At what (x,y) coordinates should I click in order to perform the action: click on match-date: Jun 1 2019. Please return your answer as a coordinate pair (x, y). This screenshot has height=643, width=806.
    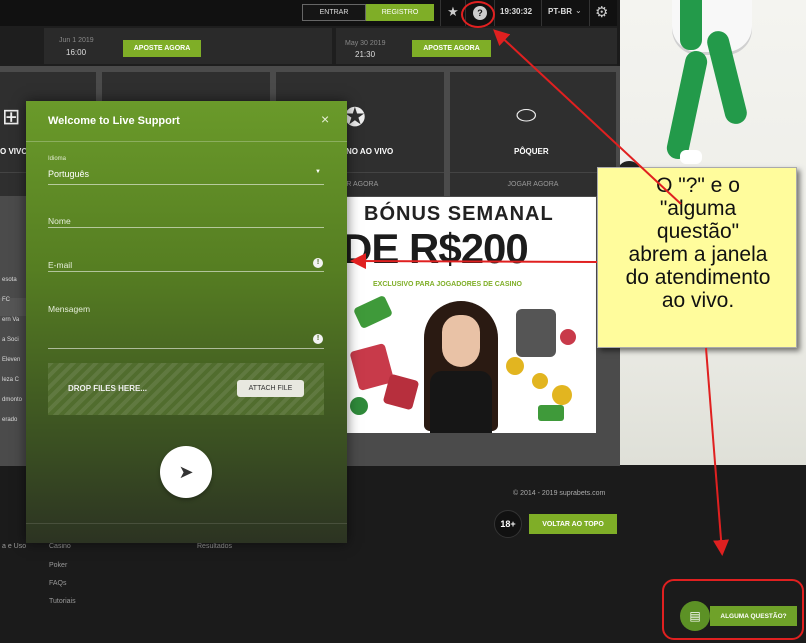
    Looking at the image, I should click on (76, 40).